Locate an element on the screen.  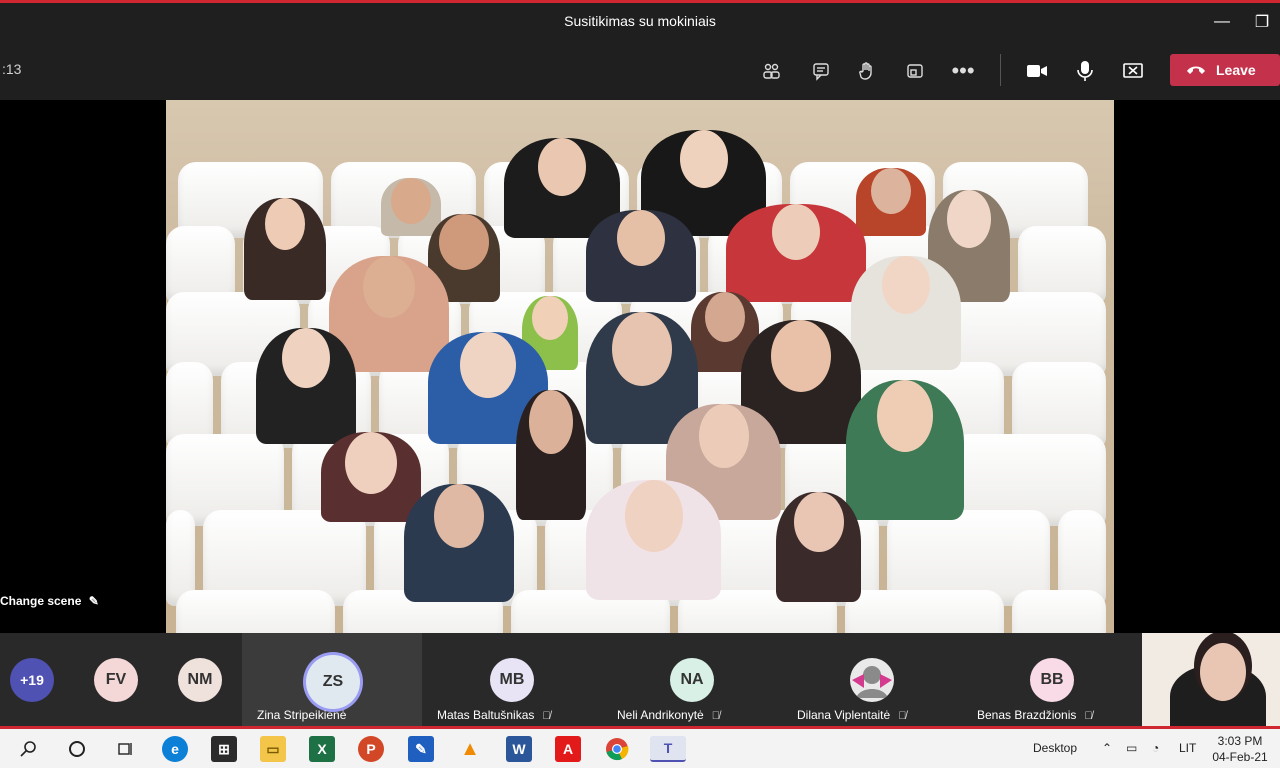
participant-tile: NM is located at coordinates (199, 679).